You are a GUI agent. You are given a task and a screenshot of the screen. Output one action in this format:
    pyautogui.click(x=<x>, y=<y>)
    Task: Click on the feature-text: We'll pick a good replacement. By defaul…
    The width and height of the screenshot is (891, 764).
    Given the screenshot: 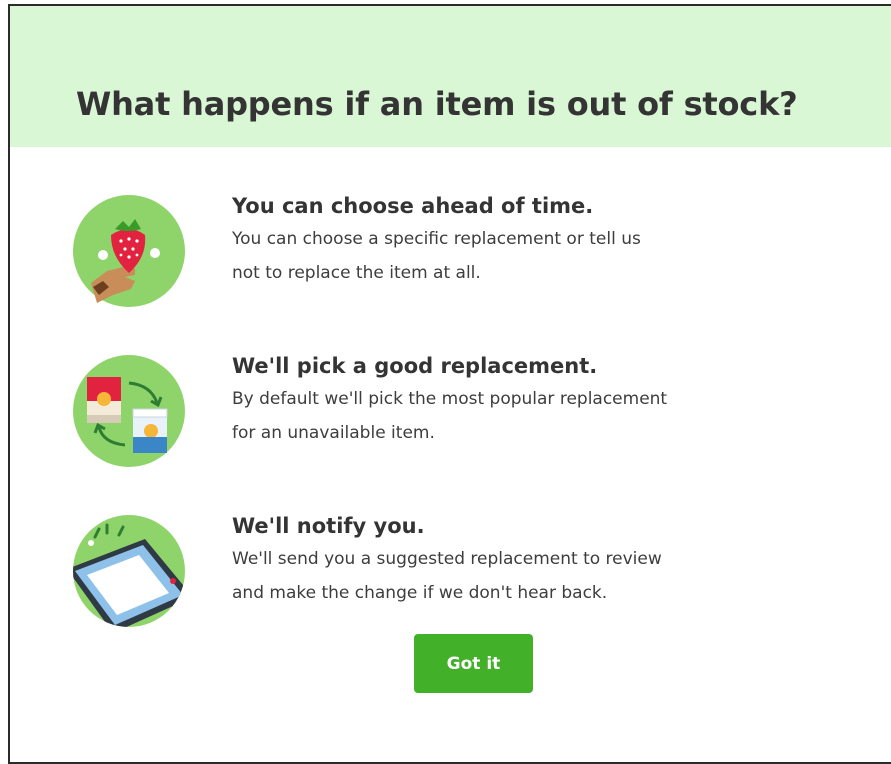 What is the action you would take?
    pyautogui.click(x=542, y=400)
    